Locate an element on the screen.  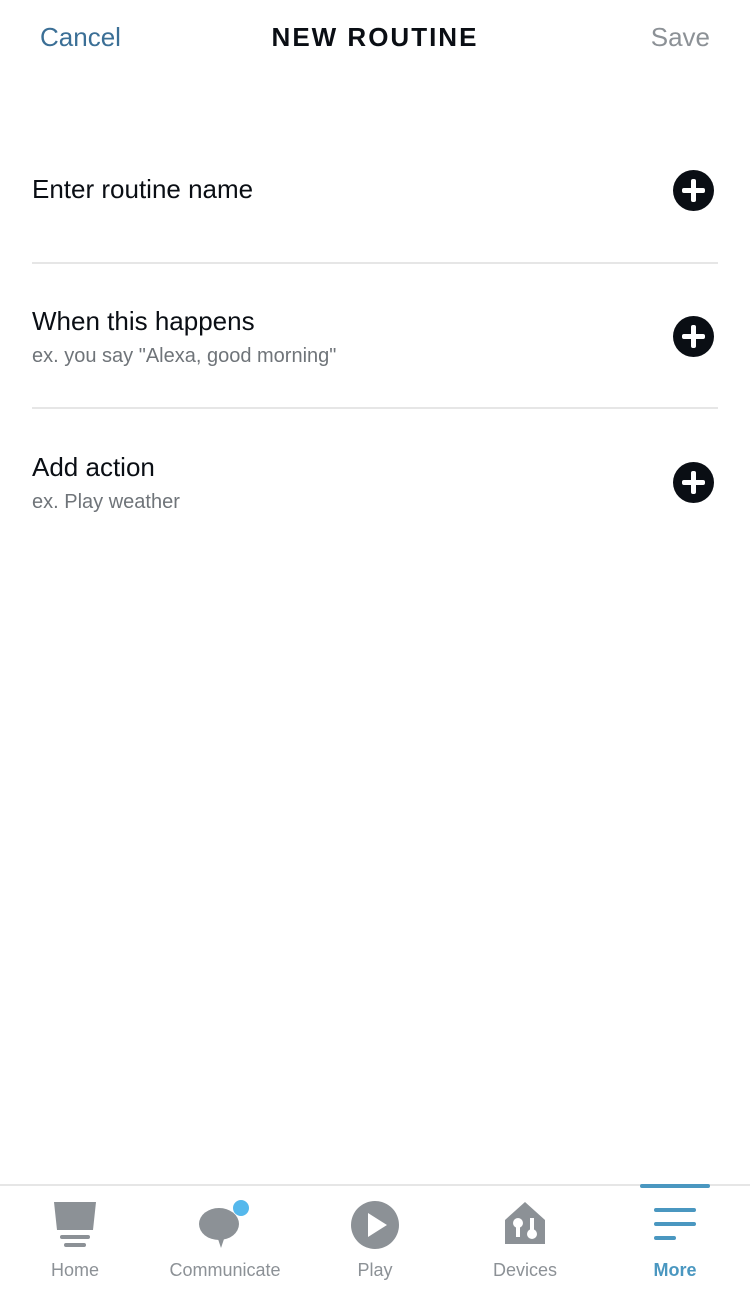
add-routine-name-icon is located at coordinates (693, 190).